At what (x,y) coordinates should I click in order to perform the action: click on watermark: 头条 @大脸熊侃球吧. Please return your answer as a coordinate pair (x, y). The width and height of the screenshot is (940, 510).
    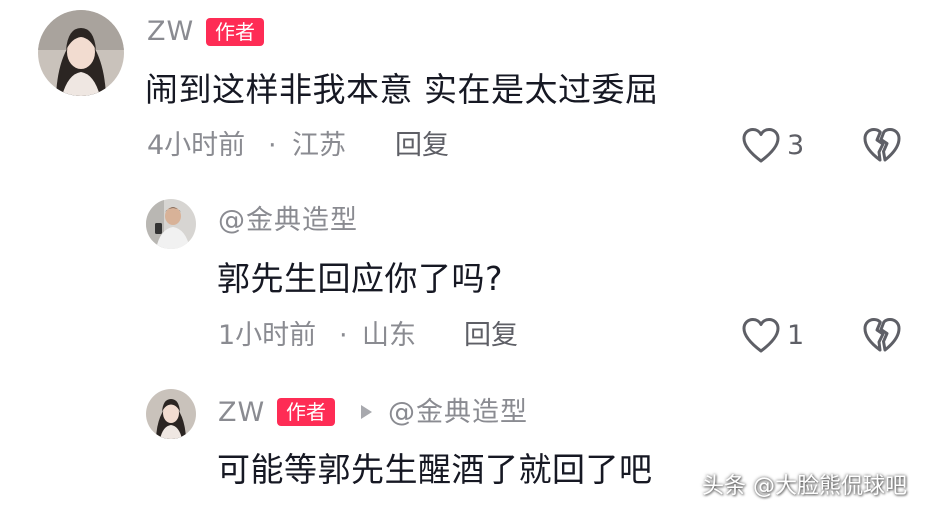
    Looking at the image, I should click on (804, 486).